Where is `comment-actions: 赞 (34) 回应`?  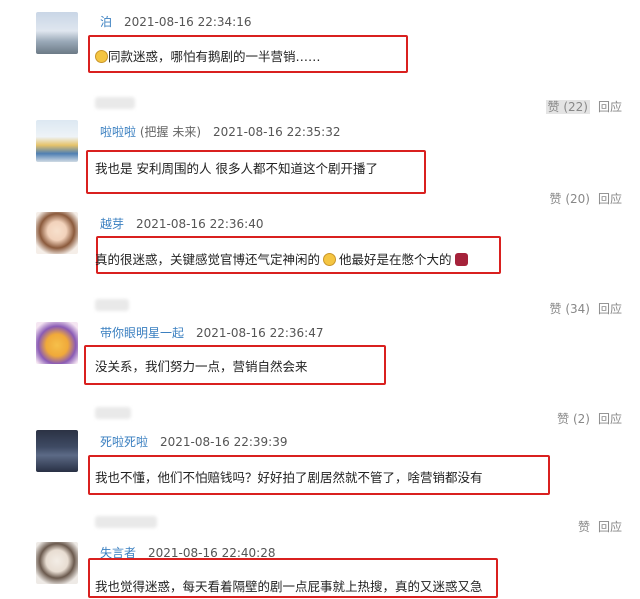
comment-actions: 赞 (34) 回应 is located at coordinates (582, 308).